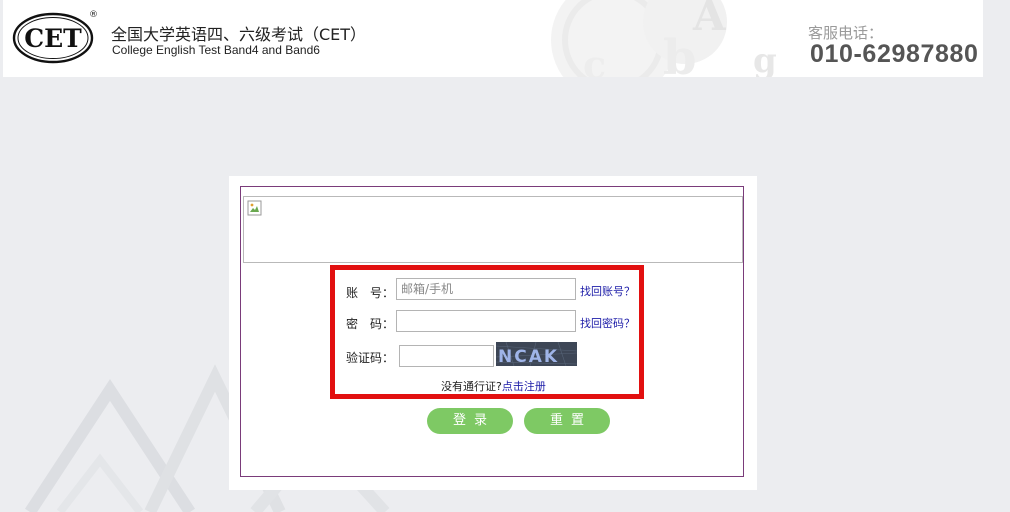 This screenshot has width=1010, height=512. I want to click on captcha-label: 验证码：, so click(370, 358).